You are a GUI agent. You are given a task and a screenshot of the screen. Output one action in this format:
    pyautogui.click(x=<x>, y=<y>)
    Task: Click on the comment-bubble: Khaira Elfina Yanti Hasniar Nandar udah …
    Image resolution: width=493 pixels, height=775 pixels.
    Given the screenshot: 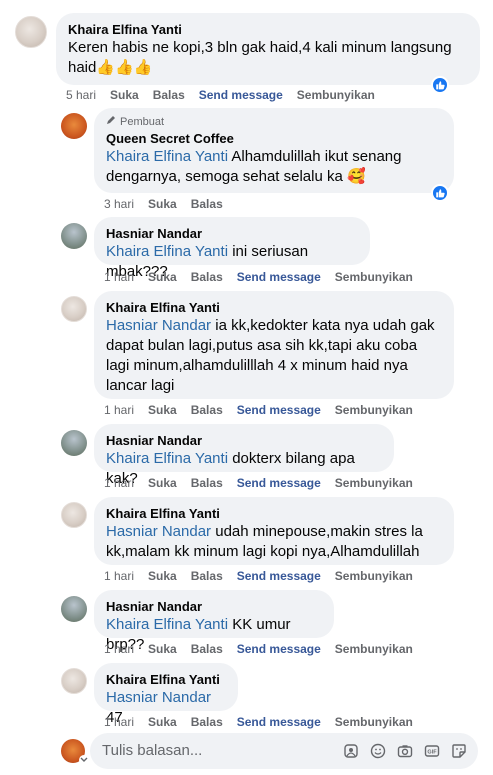 What is the action you would take?
    pyautogui.click(x=274, y=531)
    